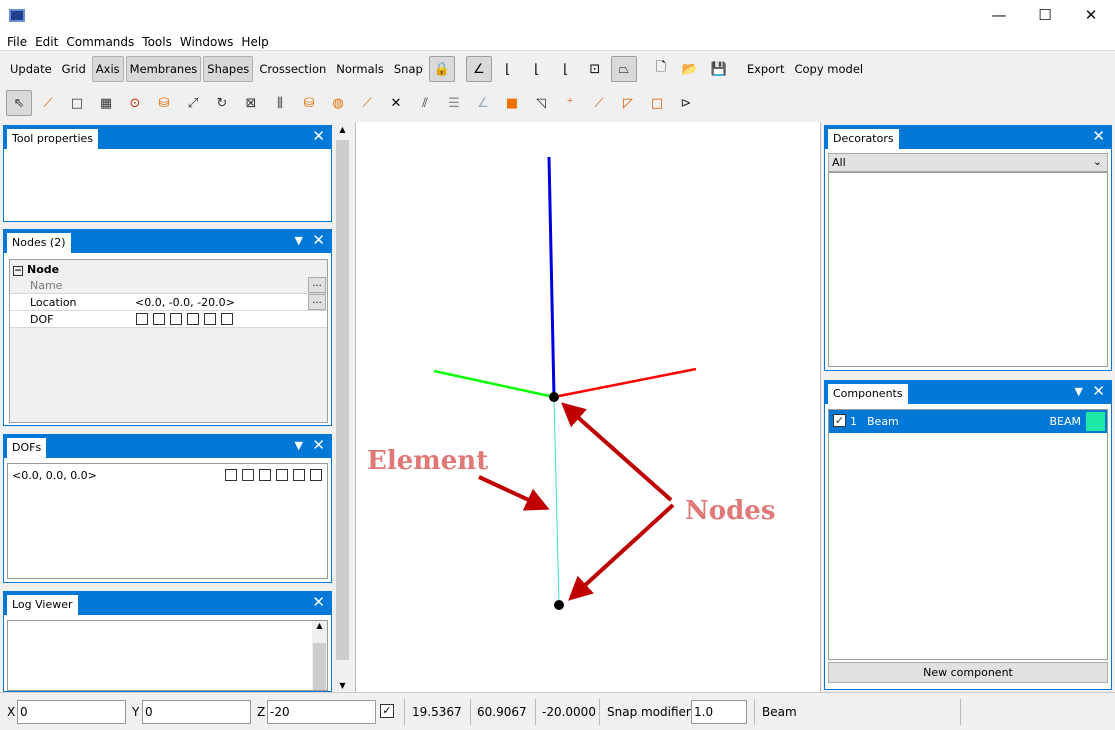 The image size is (1115, 730). What do you see at coordinates (628, 103) in the screenshot?
I see `add-triangle-icon: ◸` at bounding box center [628, 103].